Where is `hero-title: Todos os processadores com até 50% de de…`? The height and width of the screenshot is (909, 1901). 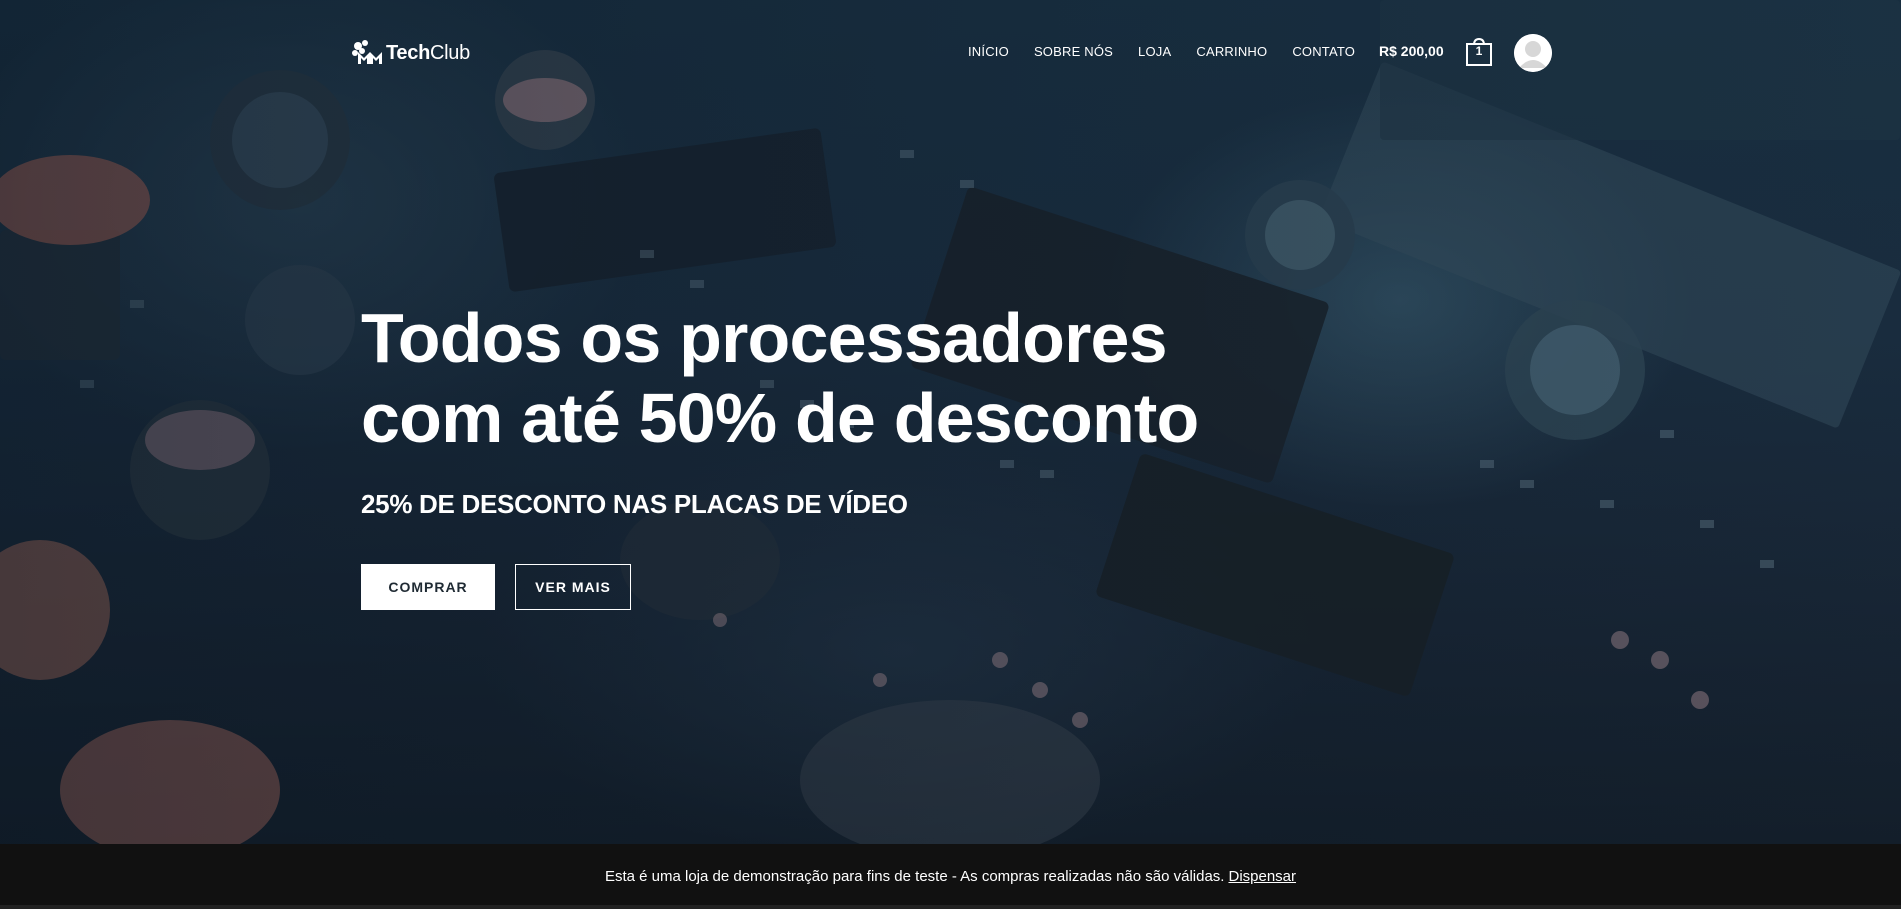
hero-title: Todos os processadores com até 50% de de… is located at coordinates (811, 378).